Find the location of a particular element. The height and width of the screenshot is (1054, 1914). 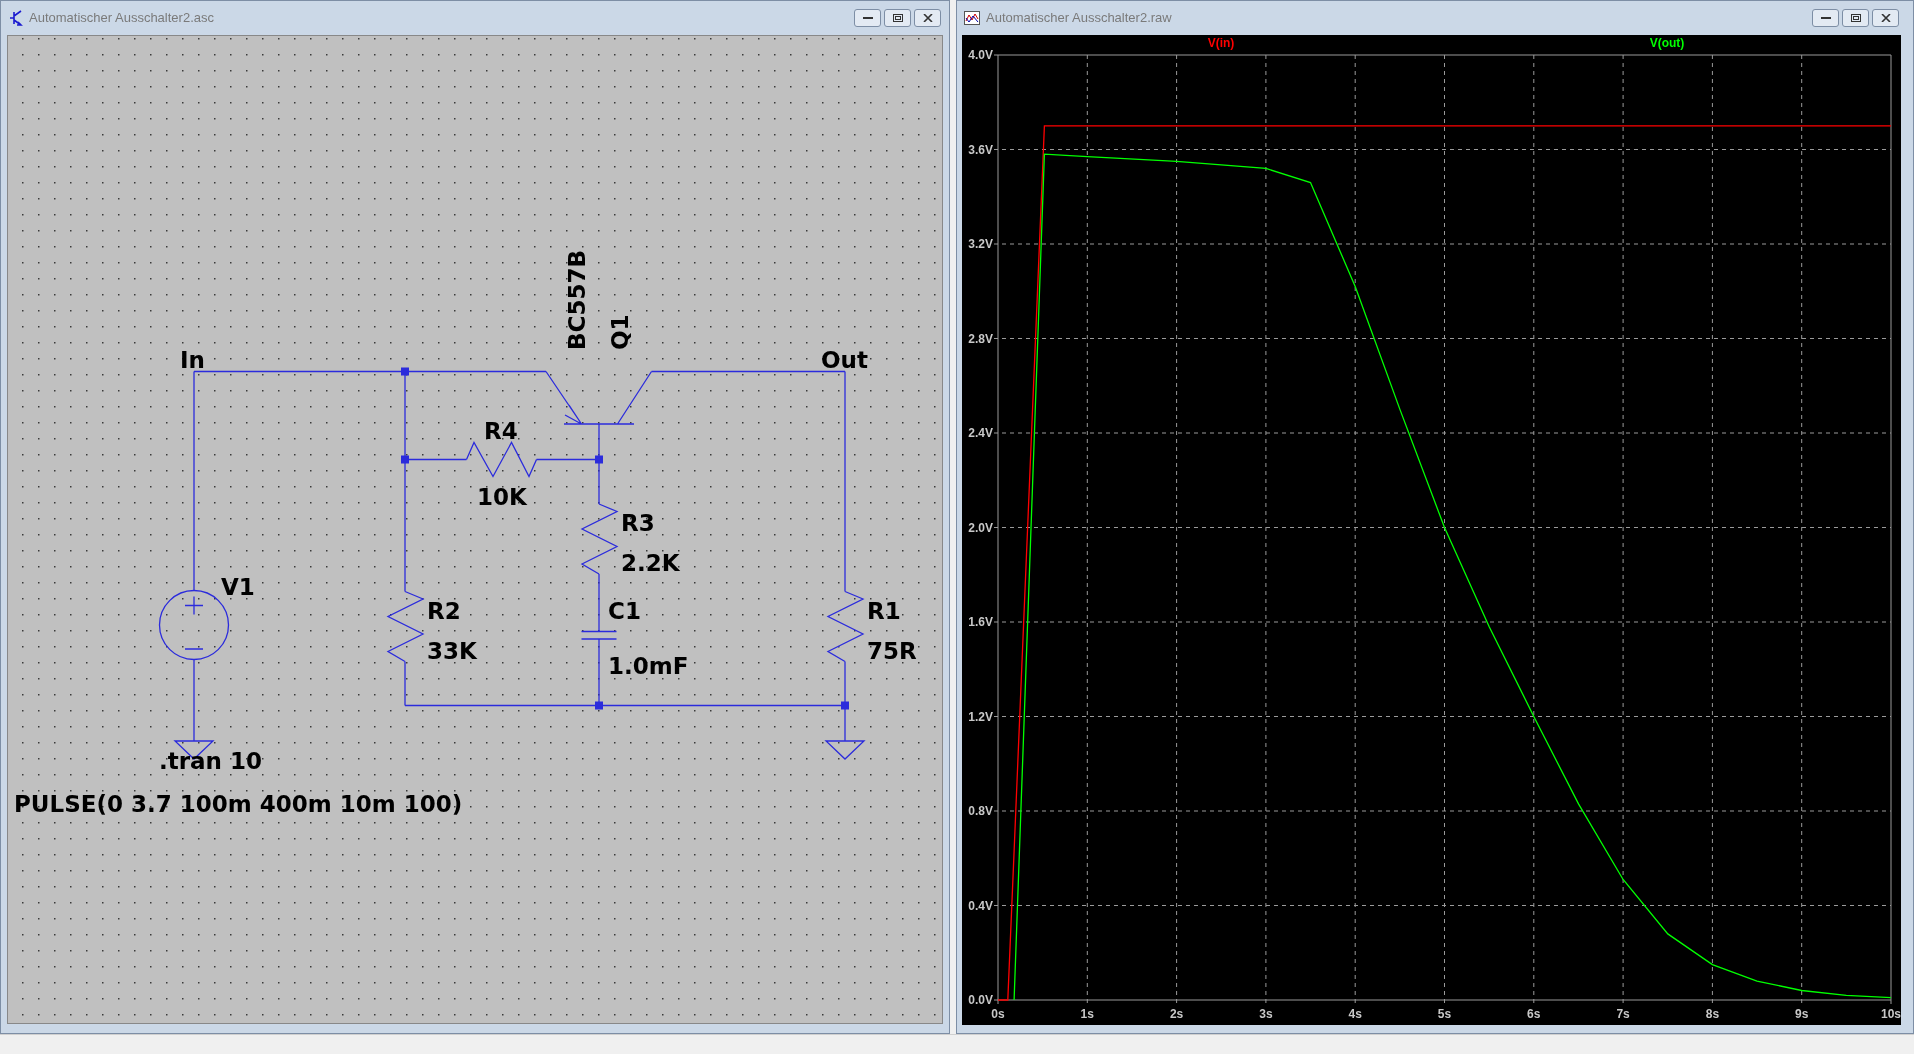

axis-tick-label: 1s is located at coordinates (1087, 1014).